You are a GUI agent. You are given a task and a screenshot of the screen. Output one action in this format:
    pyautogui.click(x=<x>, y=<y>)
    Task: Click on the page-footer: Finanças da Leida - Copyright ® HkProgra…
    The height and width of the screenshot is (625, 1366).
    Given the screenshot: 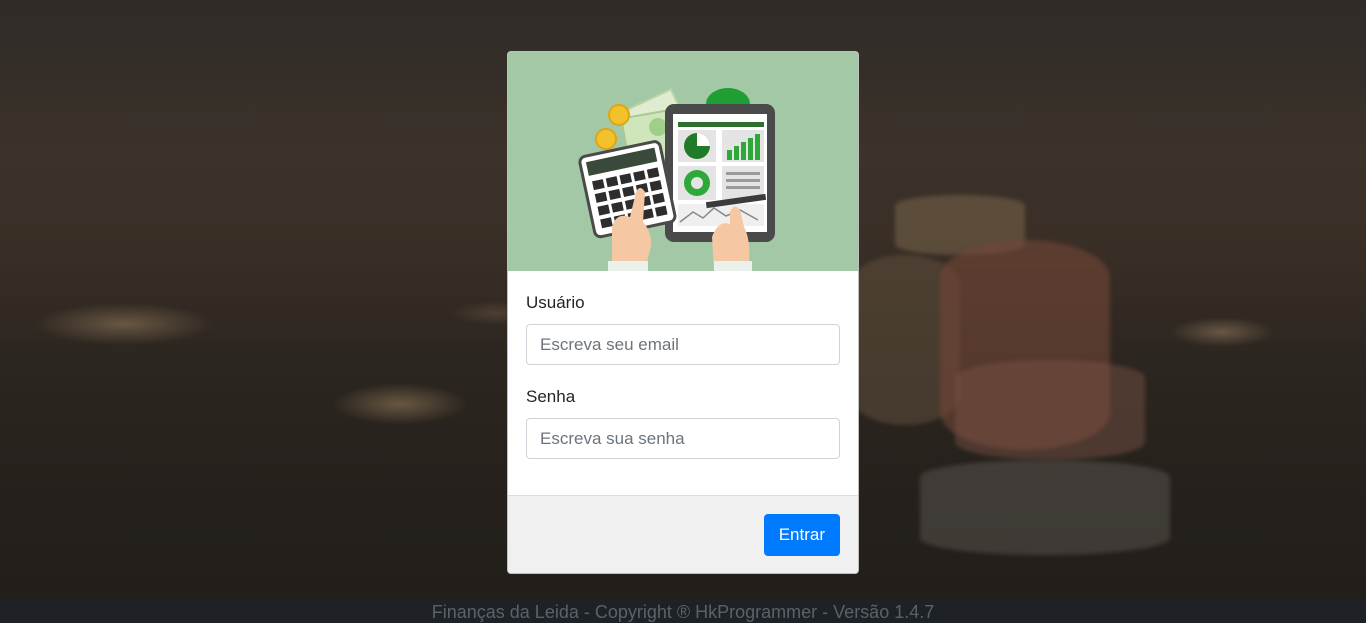 What is the action you would take?
    pyautogui.click(x=683, y=611)
    